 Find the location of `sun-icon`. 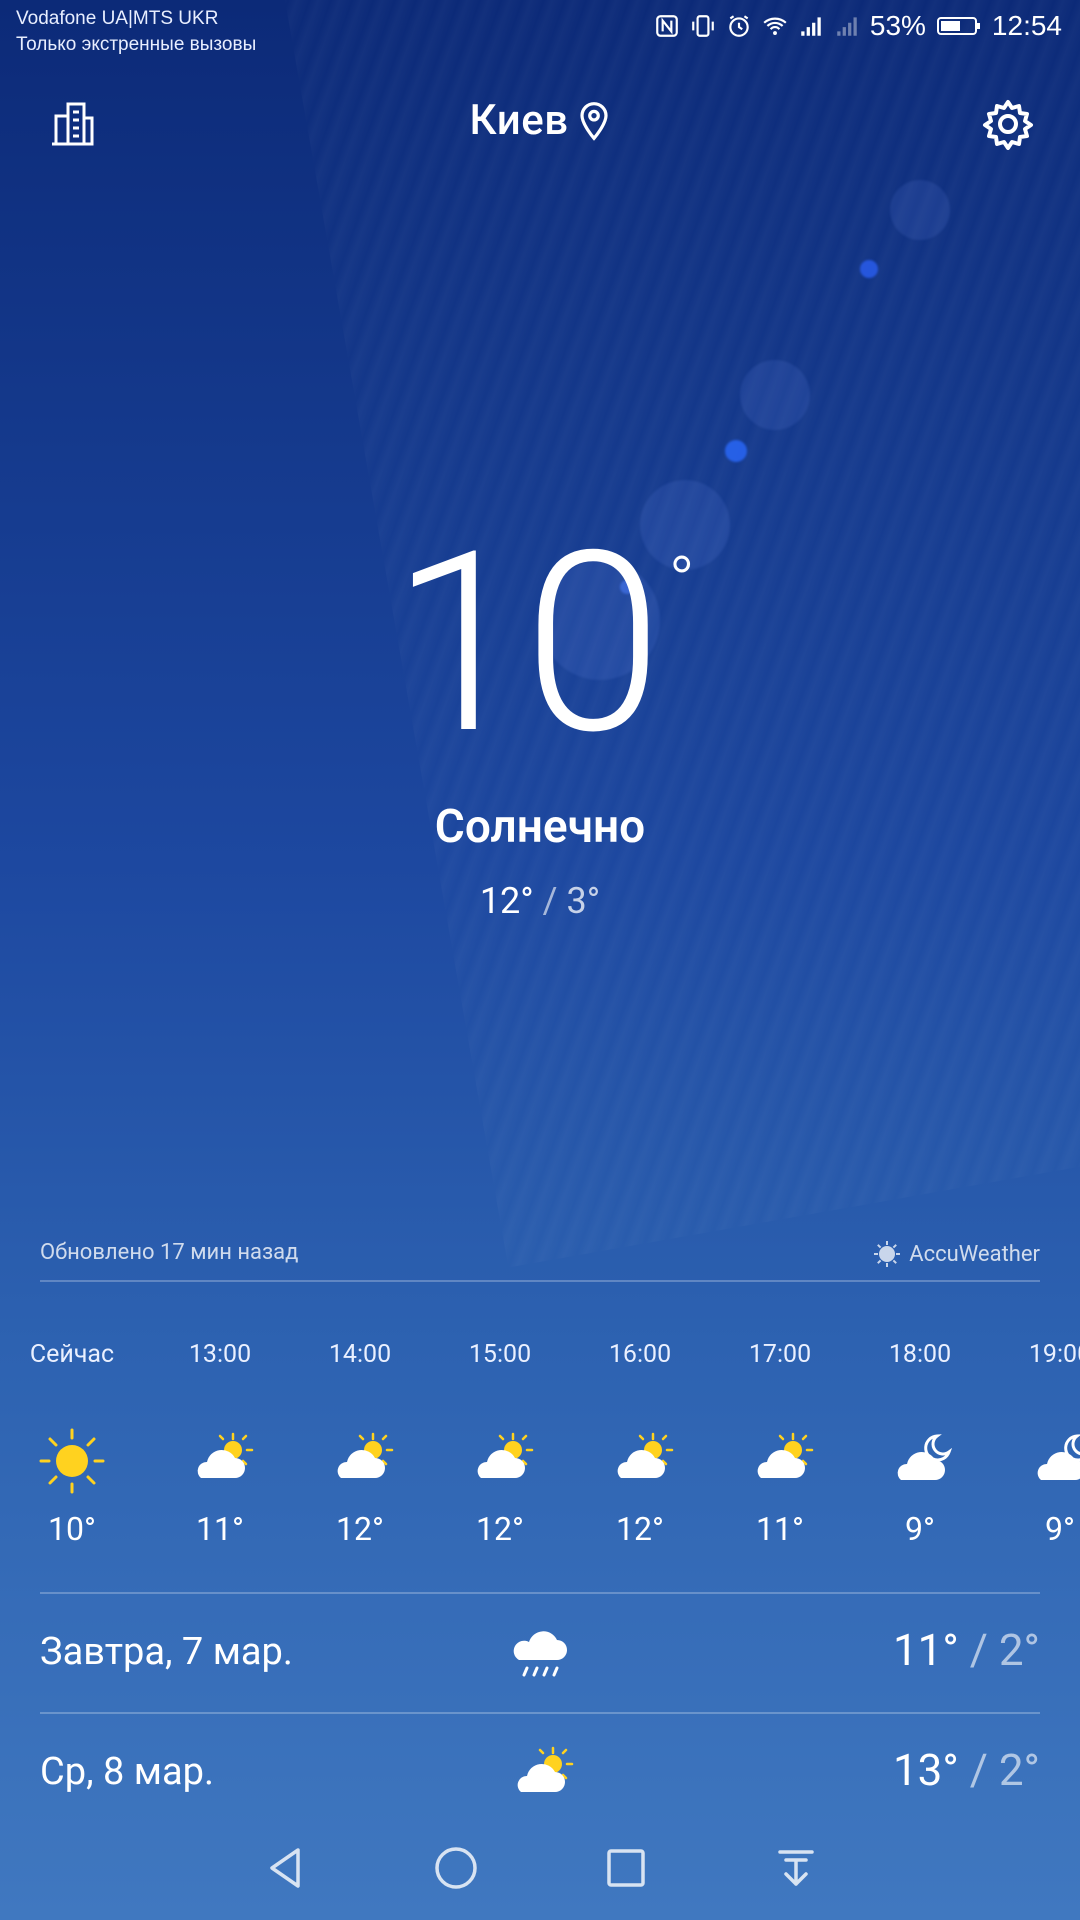

sun-icon is located at coordinates (72, 1461).